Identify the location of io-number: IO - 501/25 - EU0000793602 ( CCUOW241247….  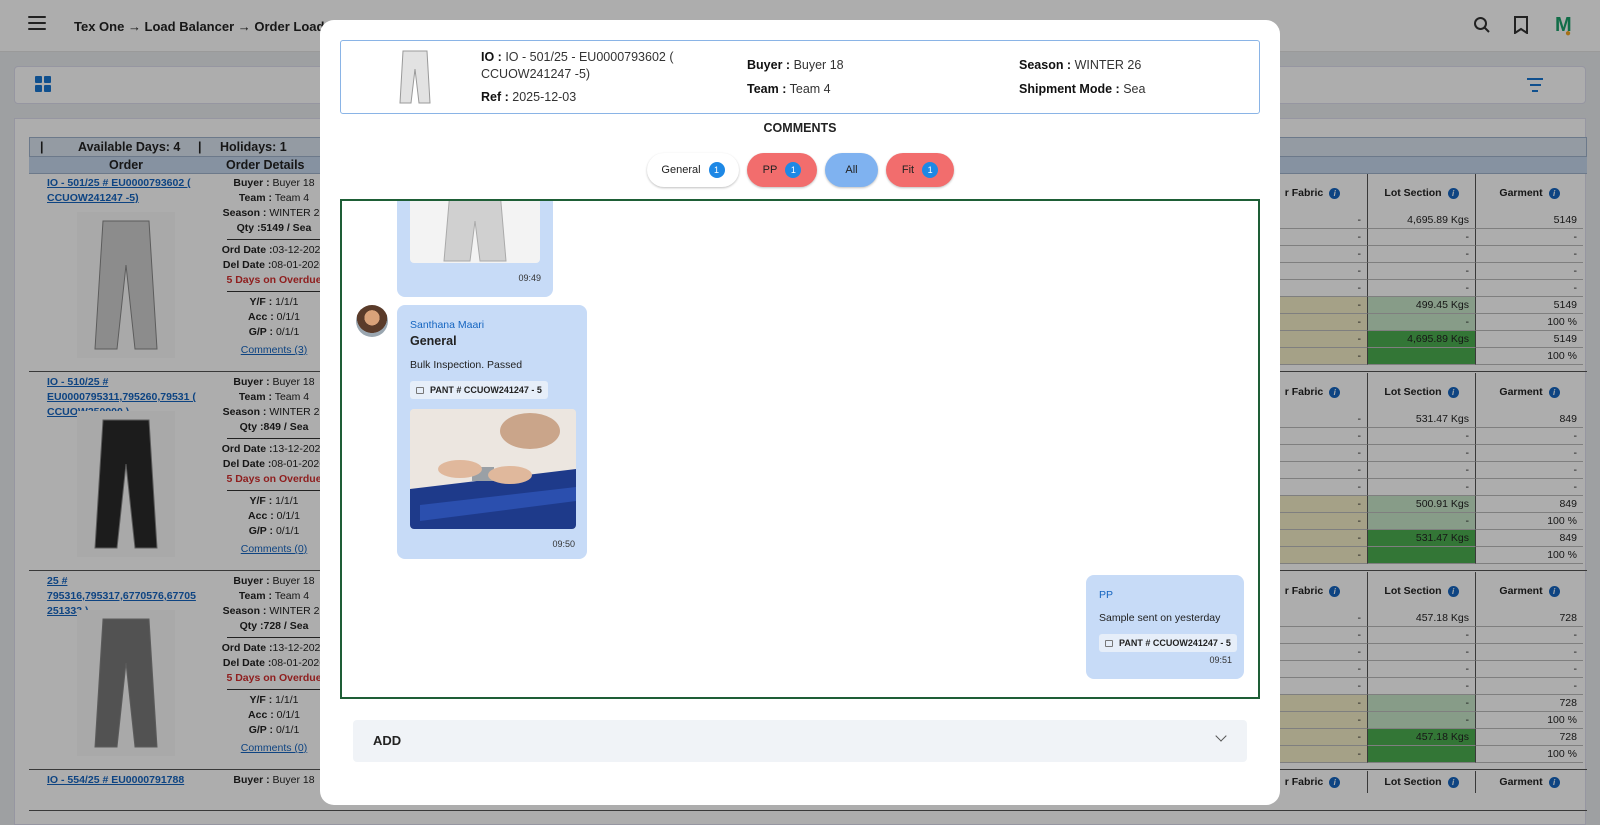
(577, 65).